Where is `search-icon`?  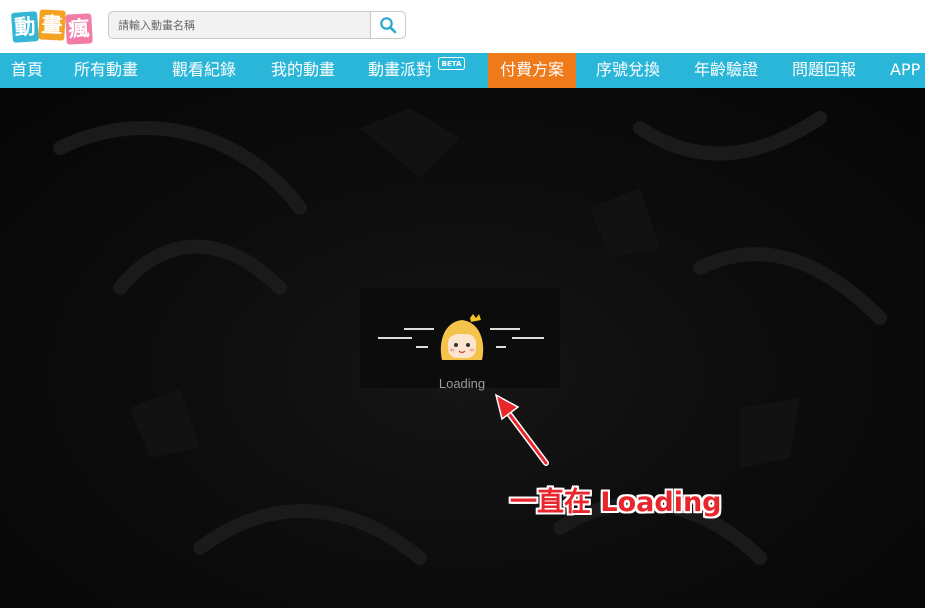 search-icon is located at coordinates (388, 25).